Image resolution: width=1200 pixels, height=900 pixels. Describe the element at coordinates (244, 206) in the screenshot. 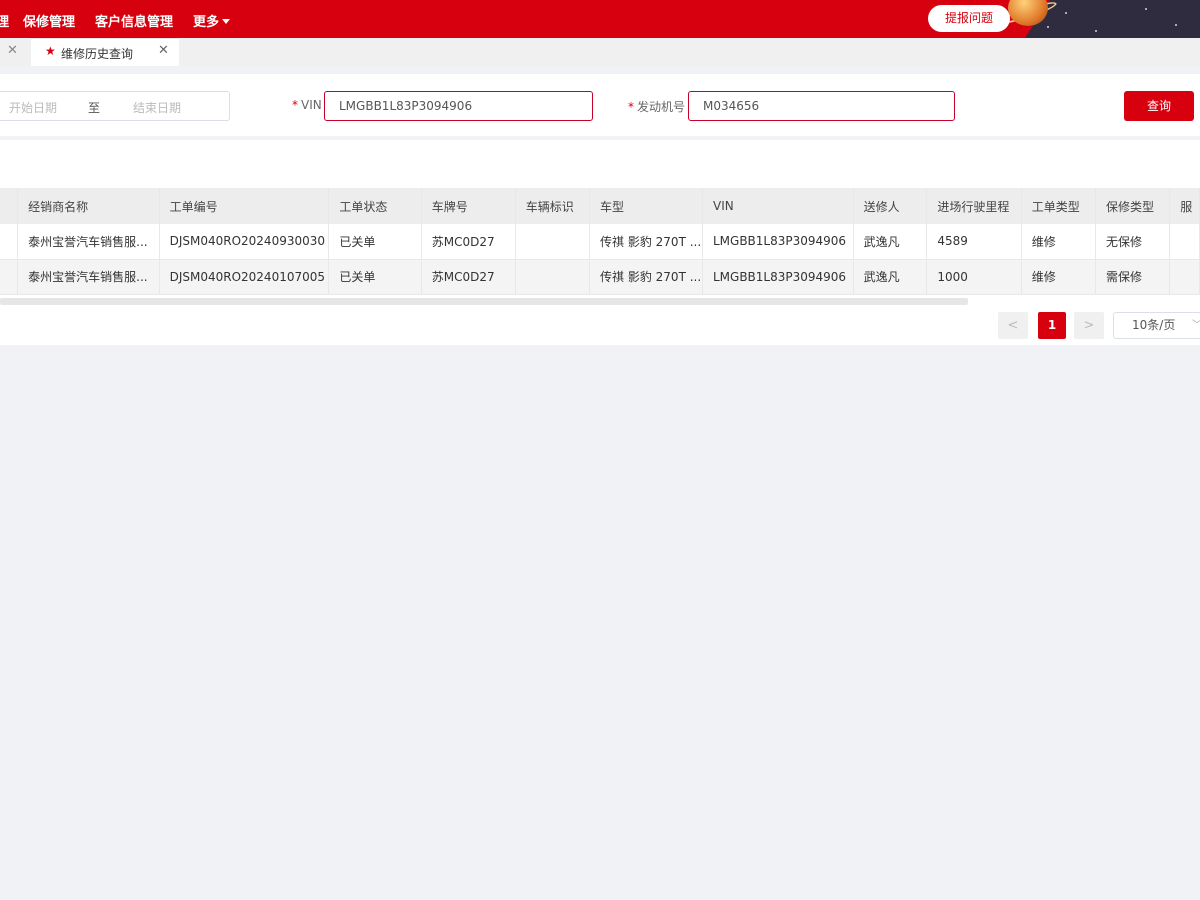

I see `column-header: 工单编号` at that location.